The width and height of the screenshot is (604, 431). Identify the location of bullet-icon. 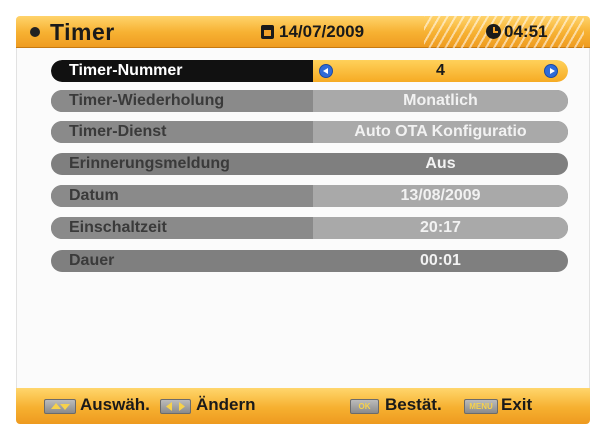
(35, 32).